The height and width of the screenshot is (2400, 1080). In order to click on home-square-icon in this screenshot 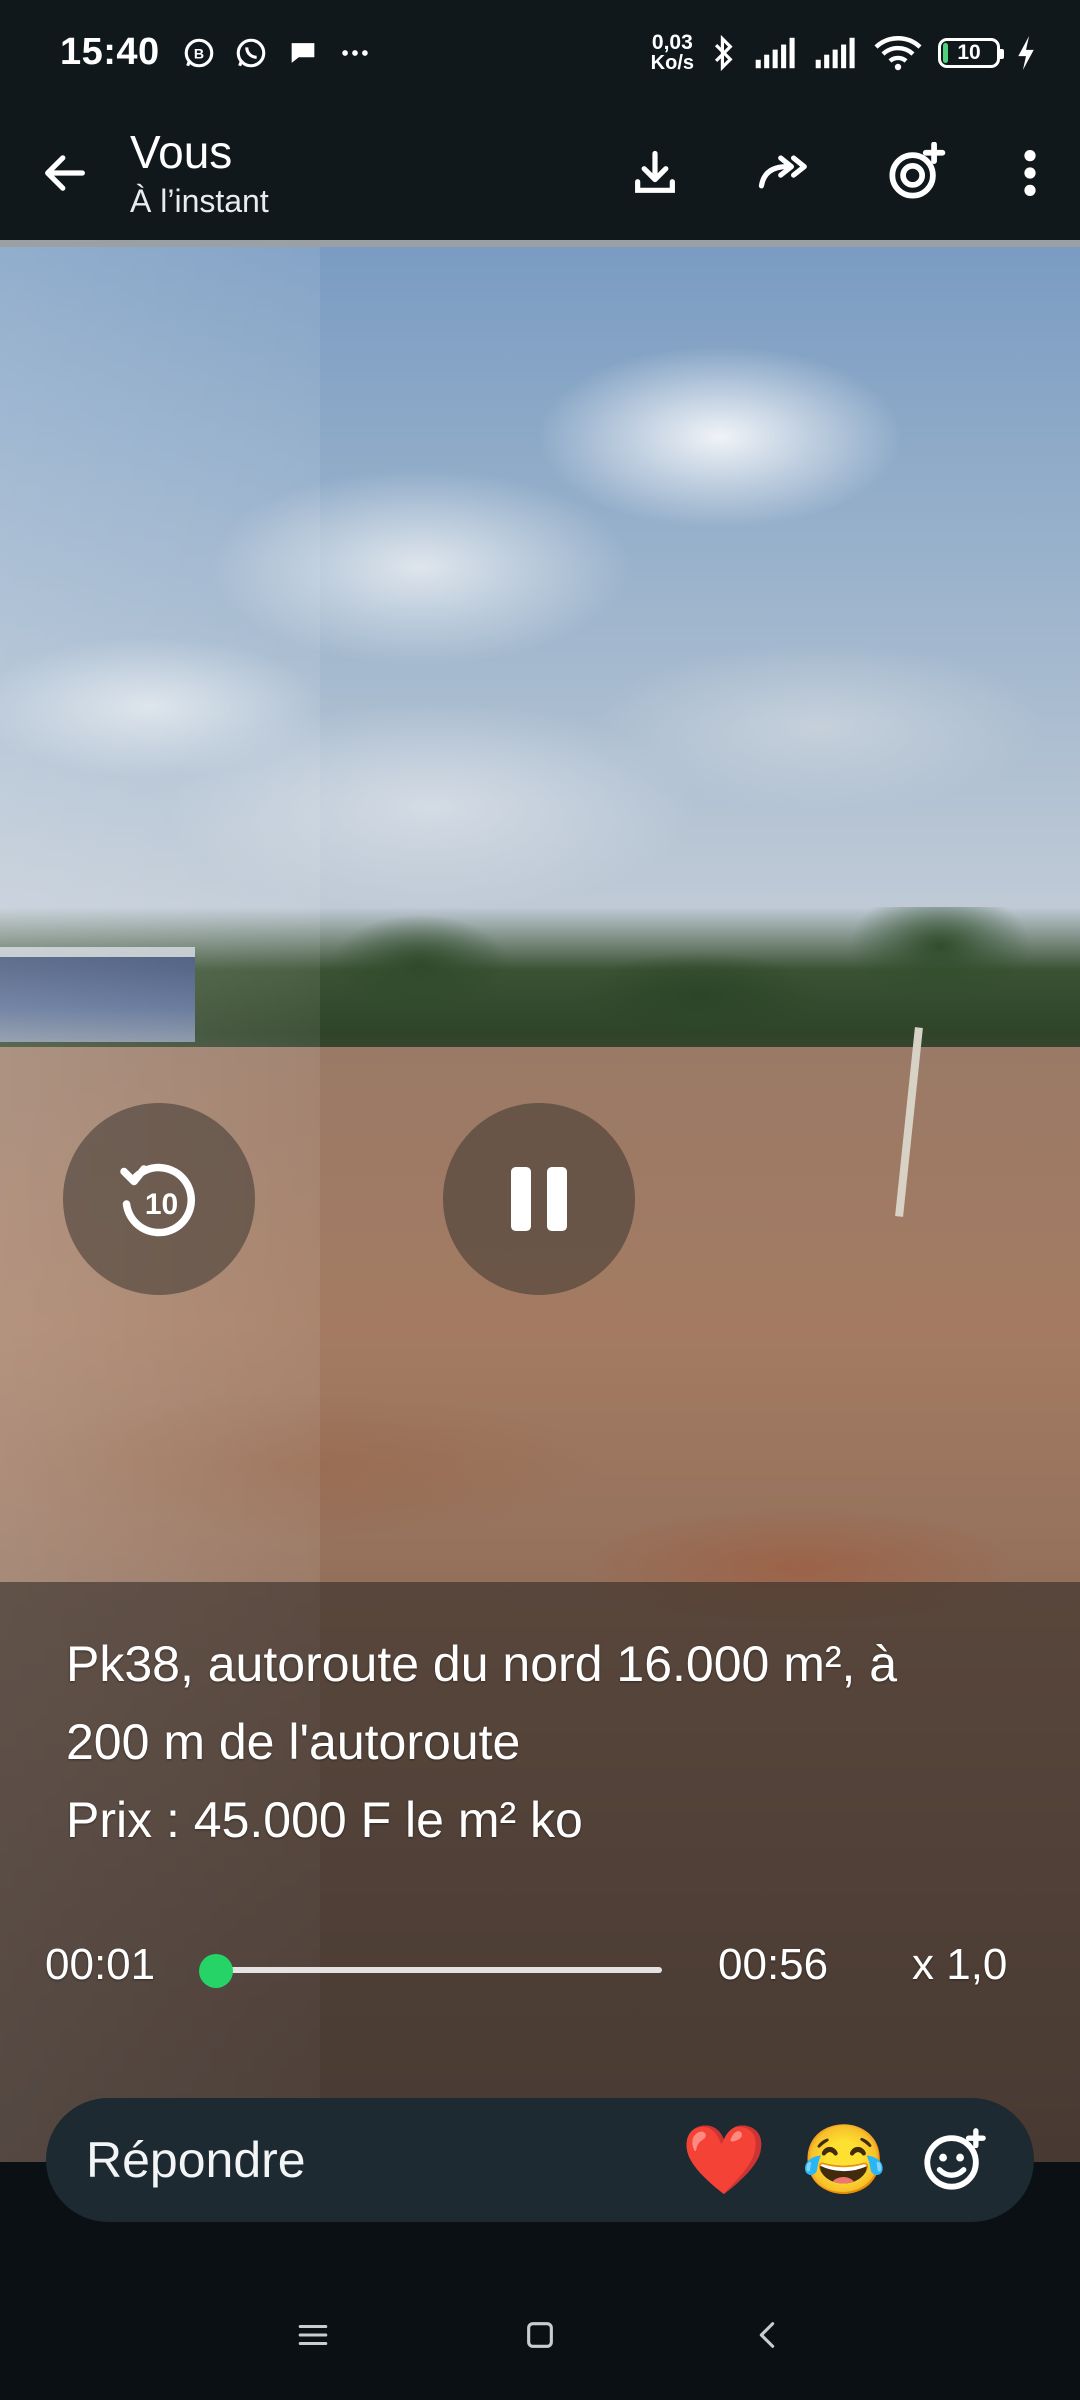, I will do `click(540, 2335)`.